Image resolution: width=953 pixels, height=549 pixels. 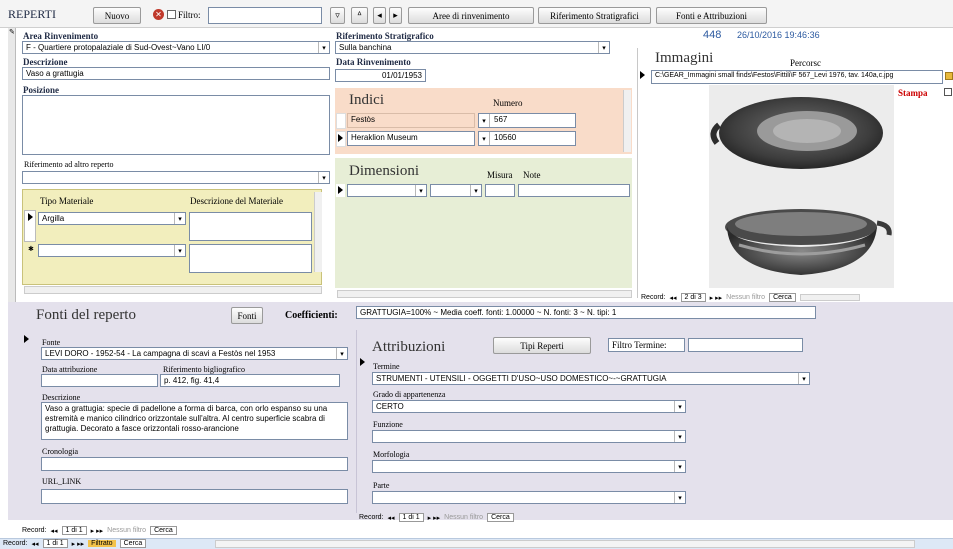 I want to click on source-label: Fonte, so click(x=51, y=342).